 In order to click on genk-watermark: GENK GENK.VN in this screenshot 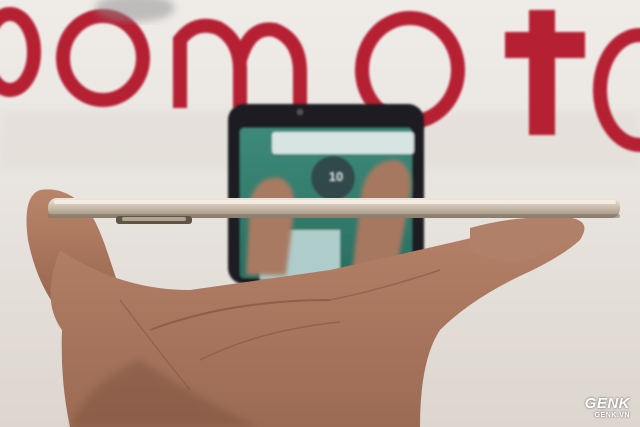, I will do `click(607, 407)`.